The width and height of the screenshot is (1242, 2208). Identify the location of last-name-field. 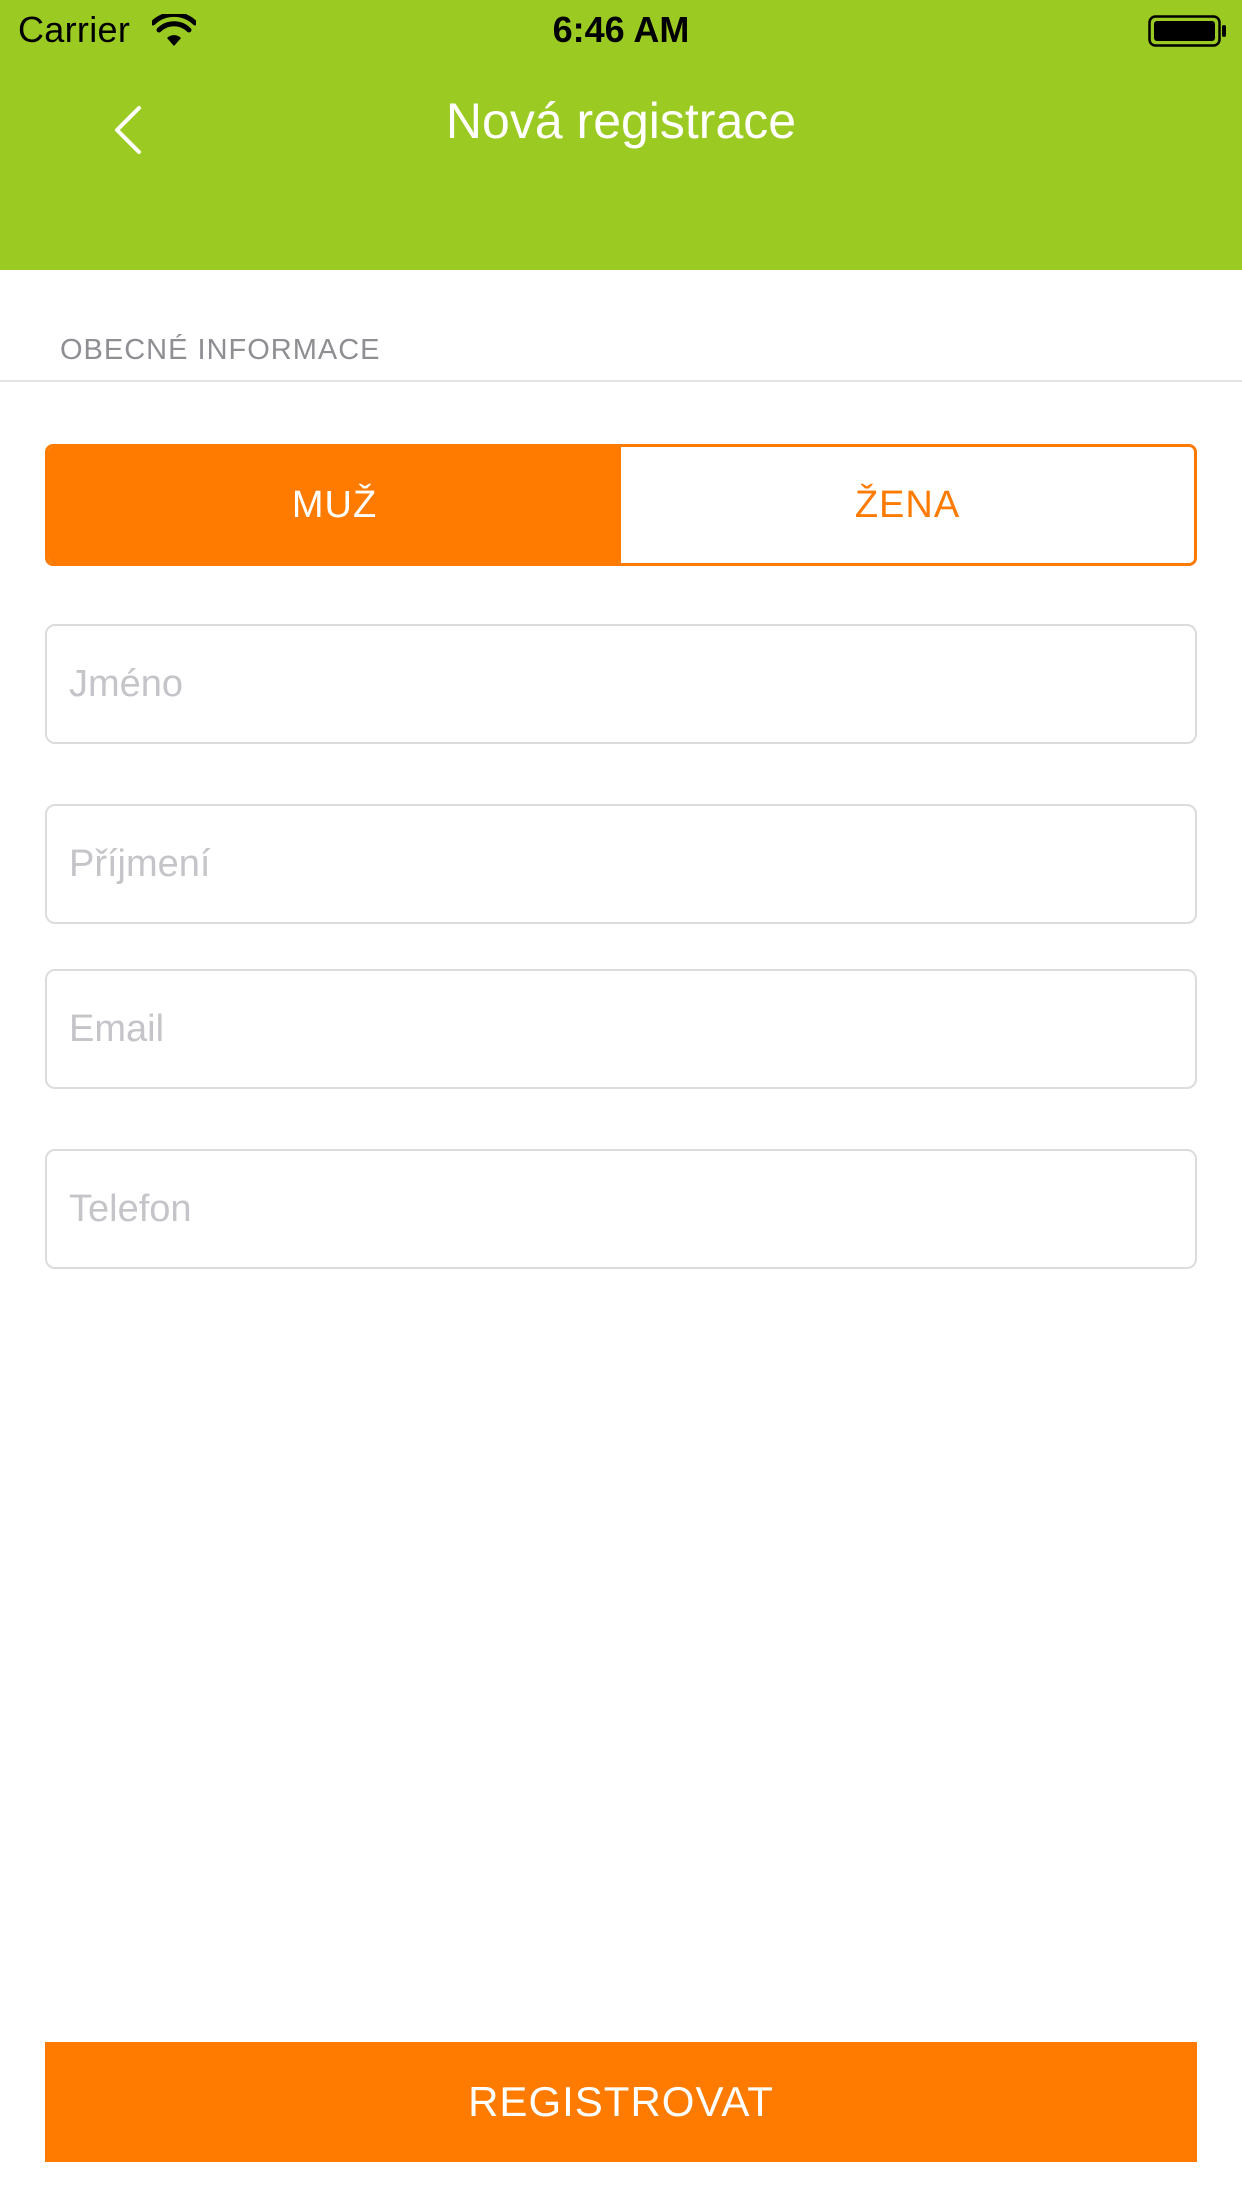
(621, 864).